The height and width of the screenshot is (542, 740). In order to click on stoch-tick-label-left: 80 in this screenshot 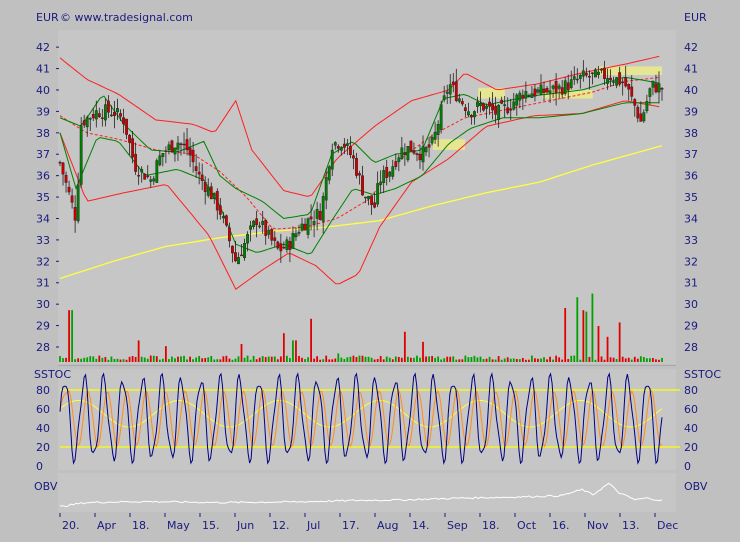, I will do `click(43, 390)`.